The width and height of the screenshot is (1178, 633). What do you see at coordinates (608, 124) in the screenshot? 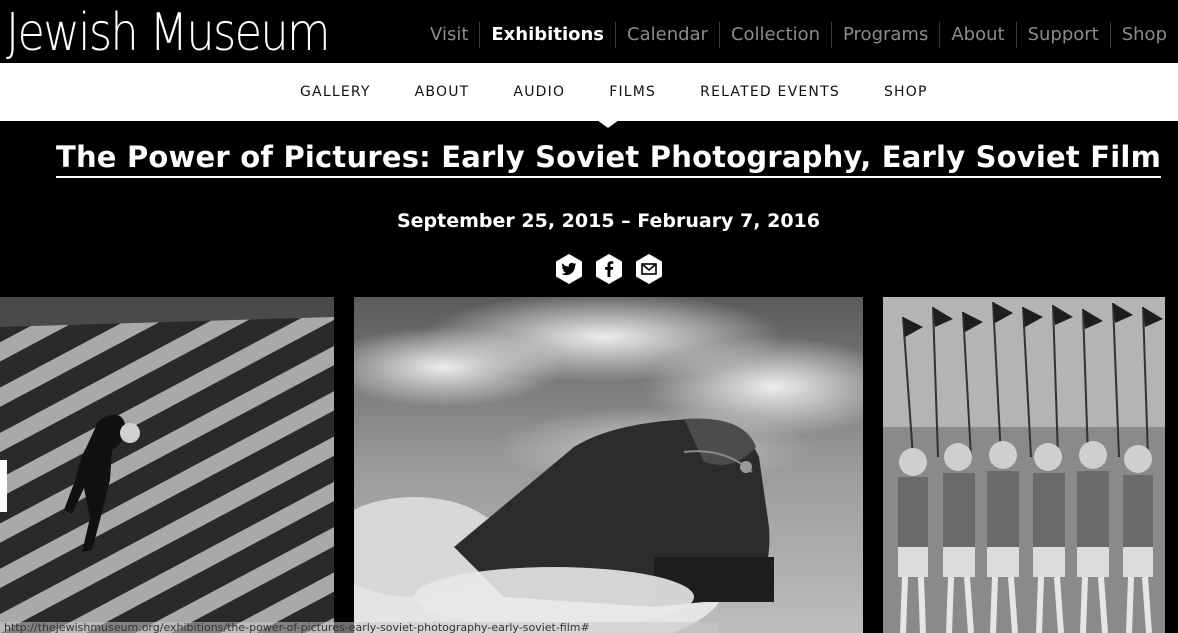
I see `active-tab-indicator` at bounding box center [608, 124].